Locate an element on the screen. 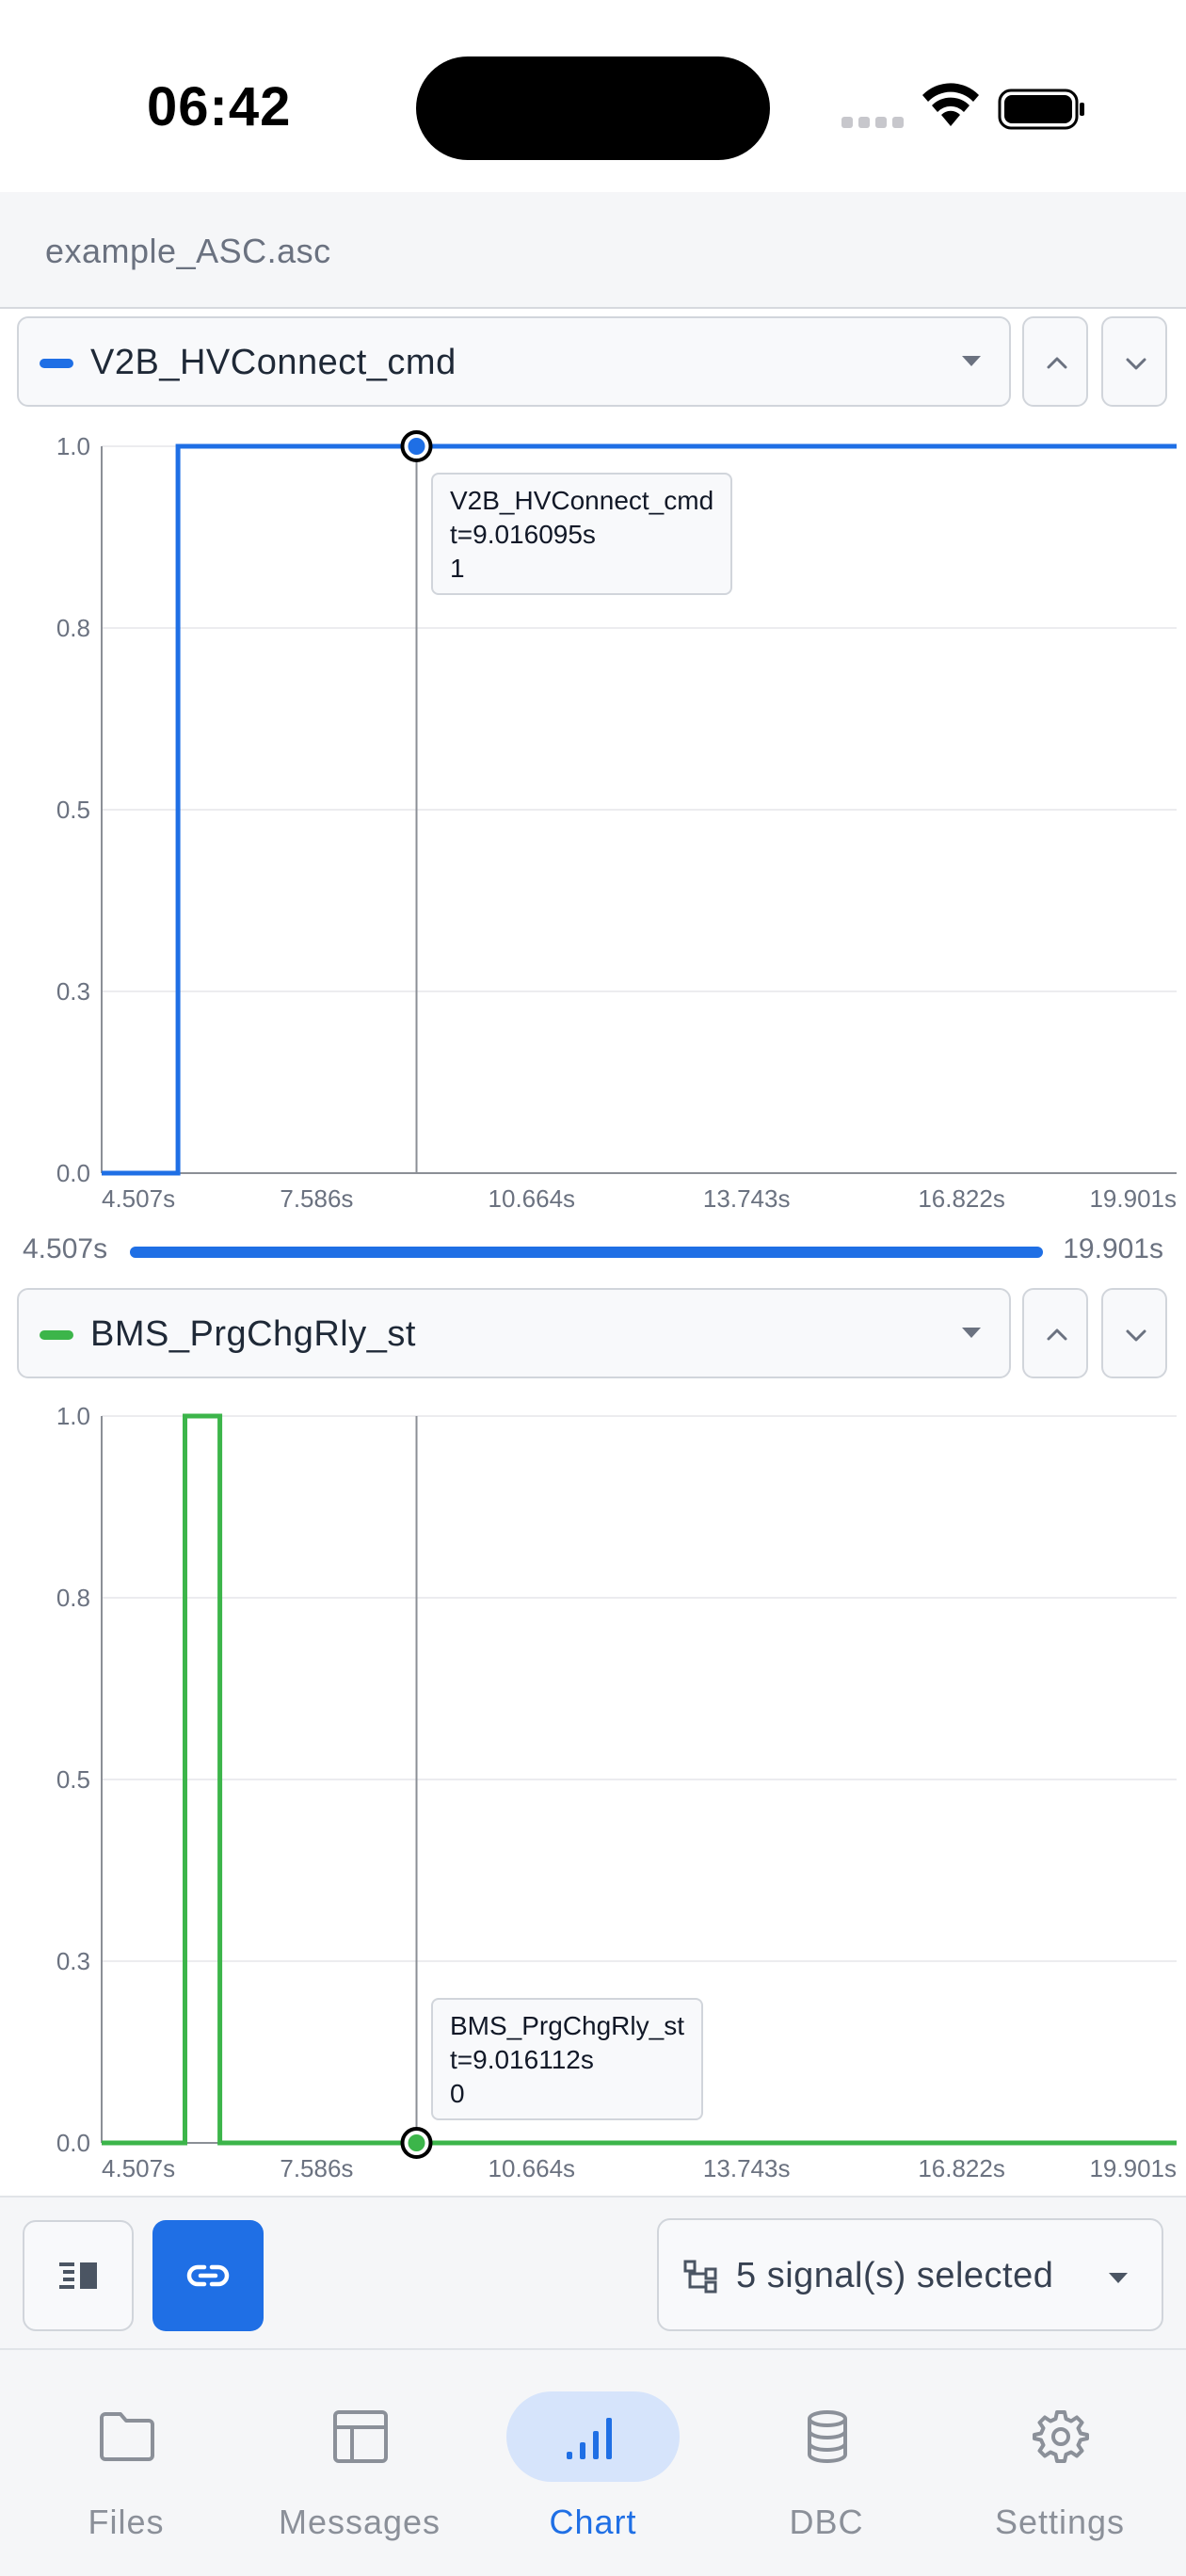 This screenshot has width=1186, height=2576. tooltip-value: 0 is located at coordinates (457, 2093).